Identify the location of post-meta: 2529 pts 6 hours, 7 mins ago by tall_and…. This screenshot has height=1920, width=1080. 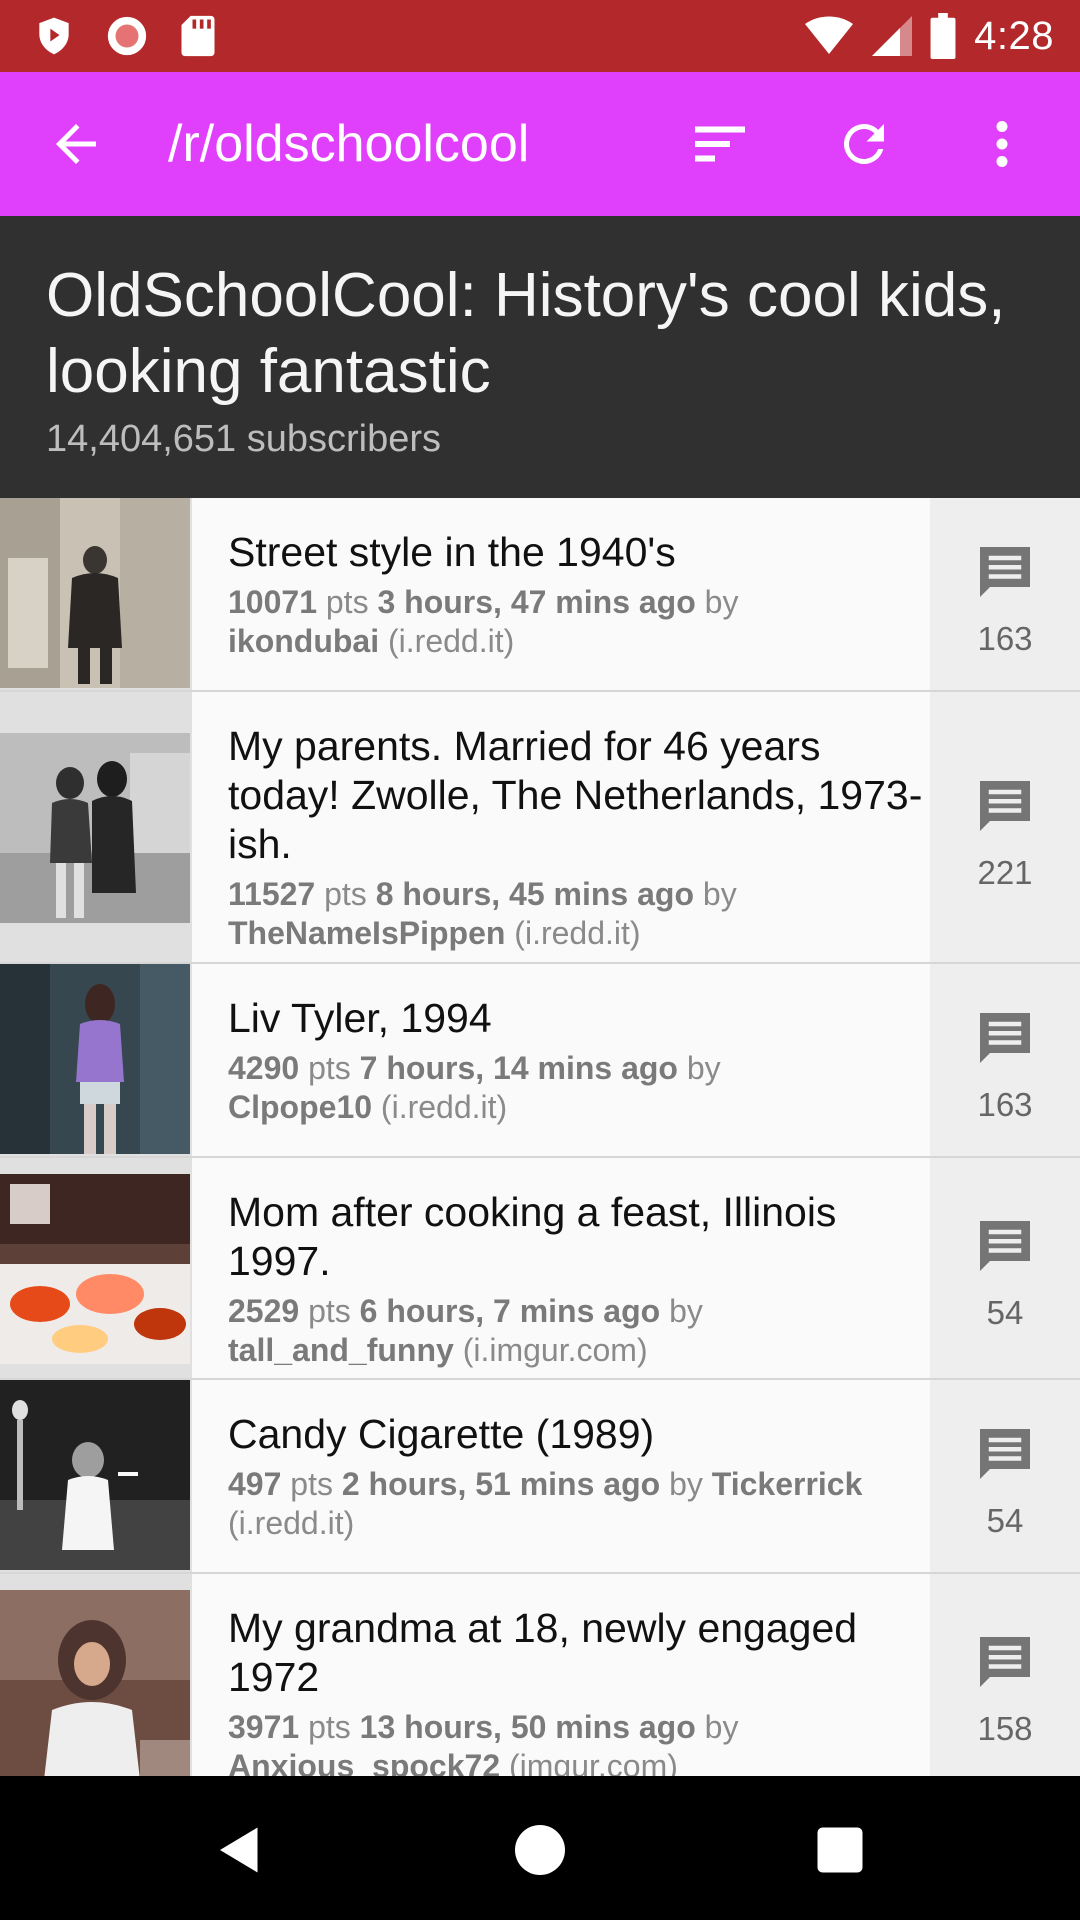
(578, 1331).